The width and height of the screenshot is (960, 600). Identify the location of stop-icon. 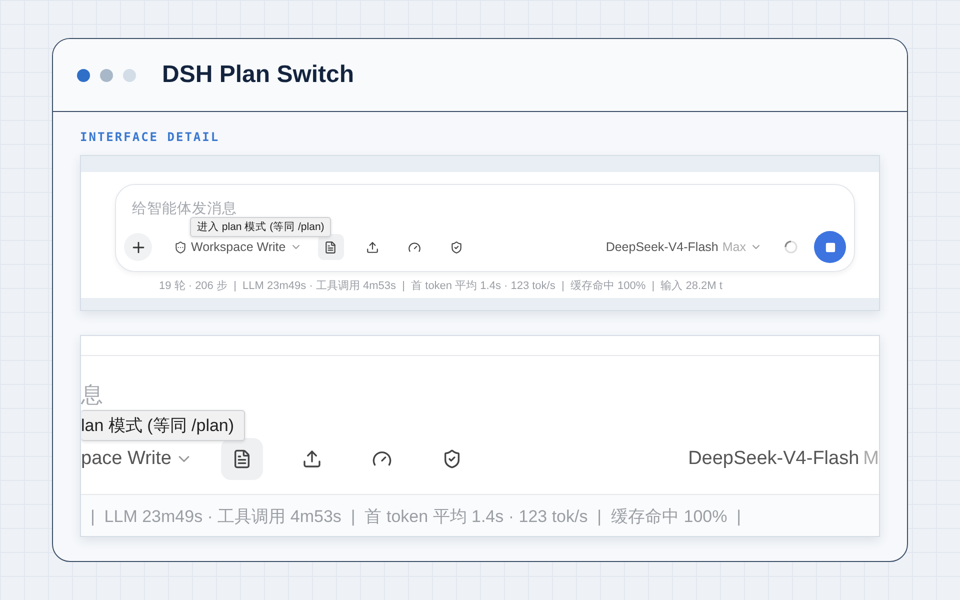
(830, 247).